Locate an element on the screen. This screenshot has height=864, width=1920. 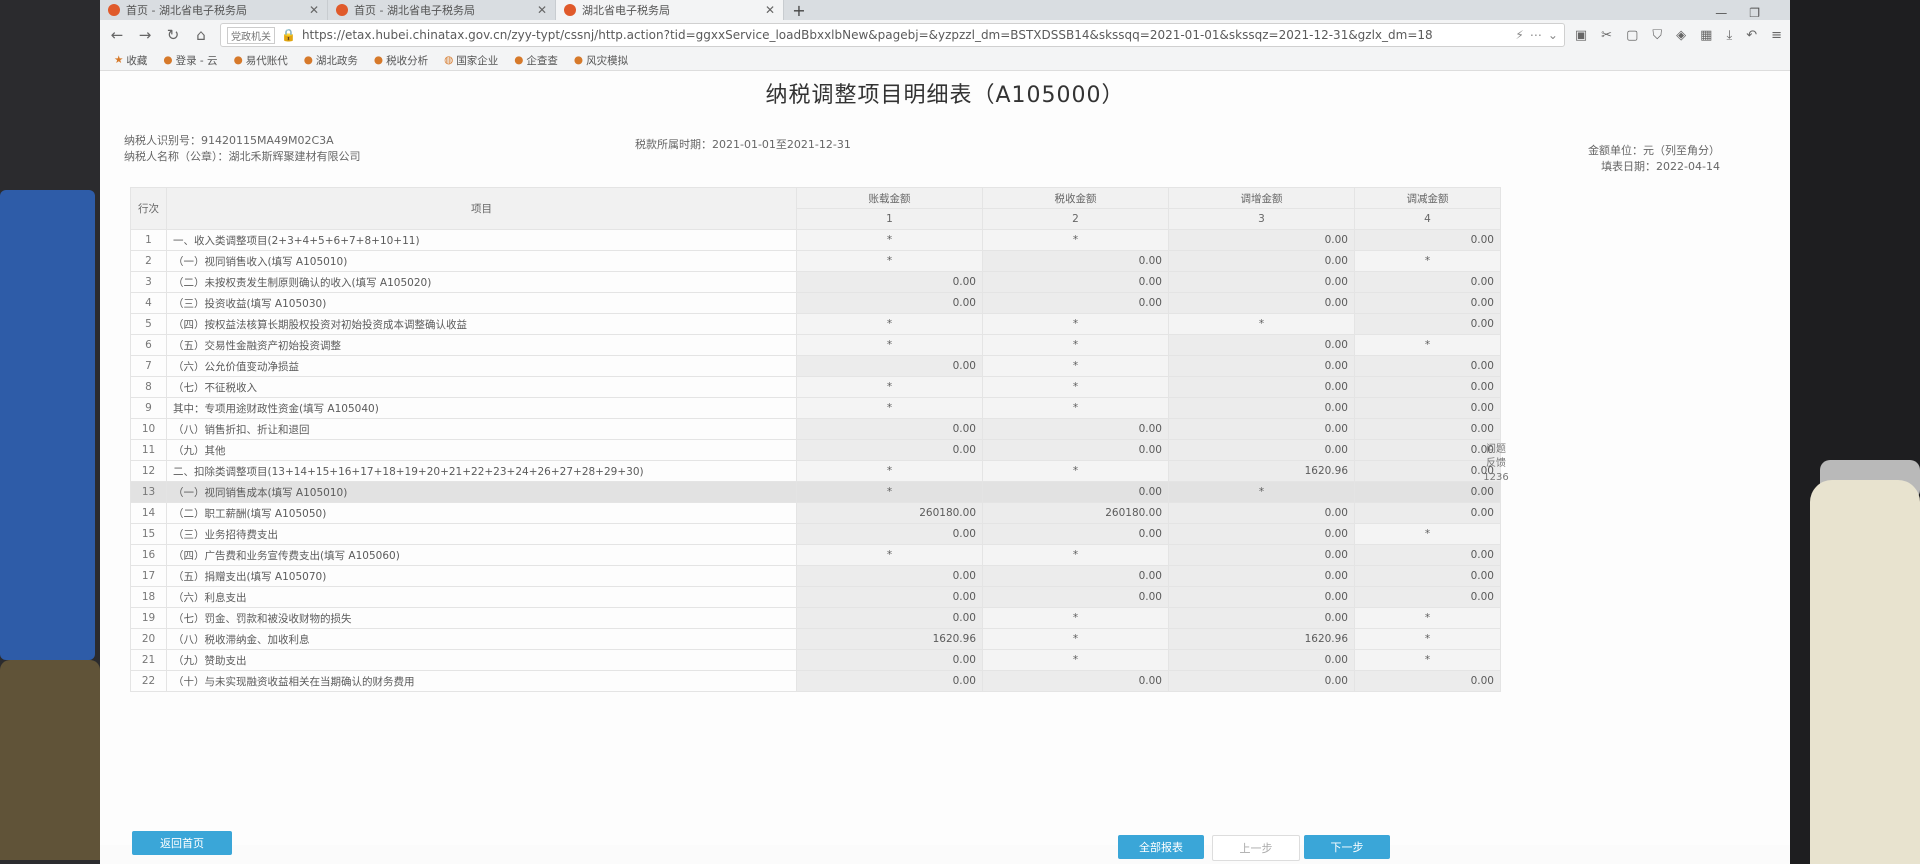
more-icon: ⋯ is located at coordinates (1536, 35).